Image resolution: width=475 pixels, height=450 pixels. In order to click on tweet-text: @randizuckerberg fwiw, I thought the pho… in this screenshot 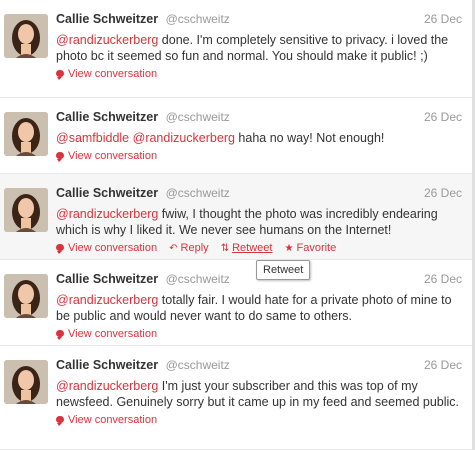, I will do `click(261, 222)`.